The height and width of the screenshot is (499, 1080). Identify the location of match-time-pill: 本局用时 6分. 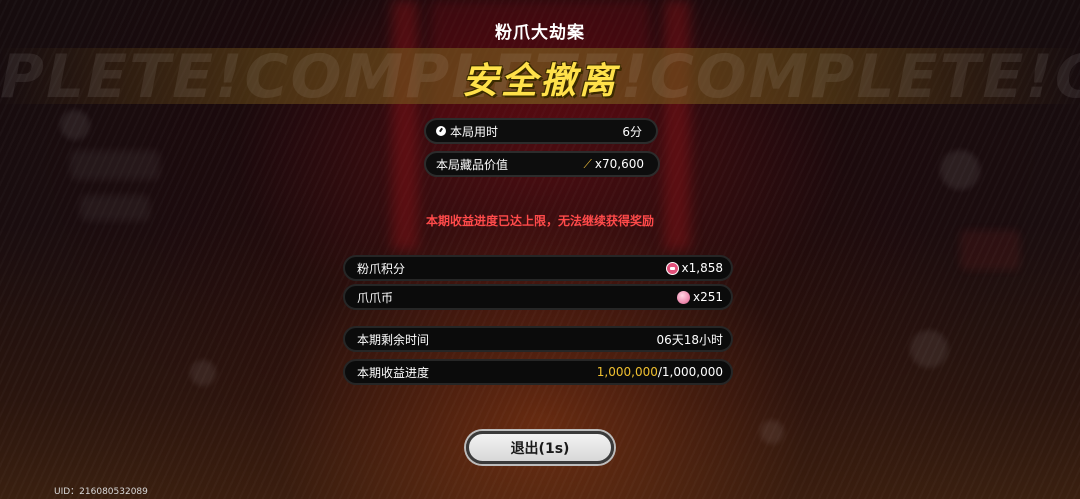
(541, 131).